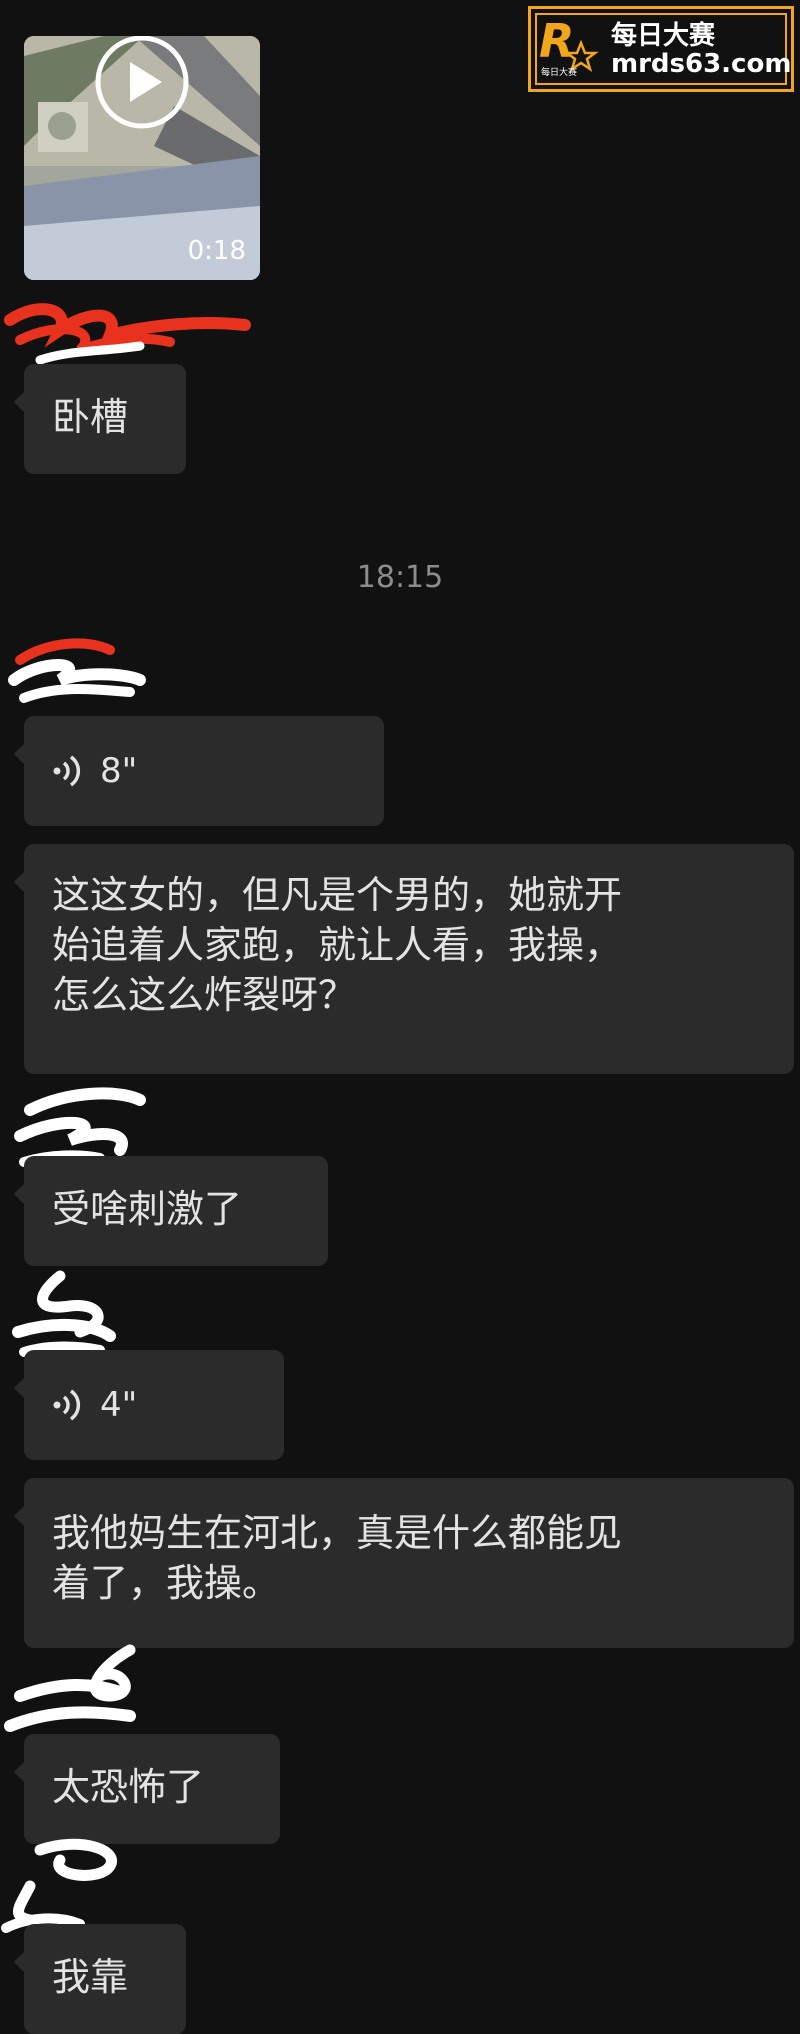  Describe the element at coordinates (337, 1533) in the screenshot. I see `message-line: 我他妈生在河北，真是什么都能见` at that location.